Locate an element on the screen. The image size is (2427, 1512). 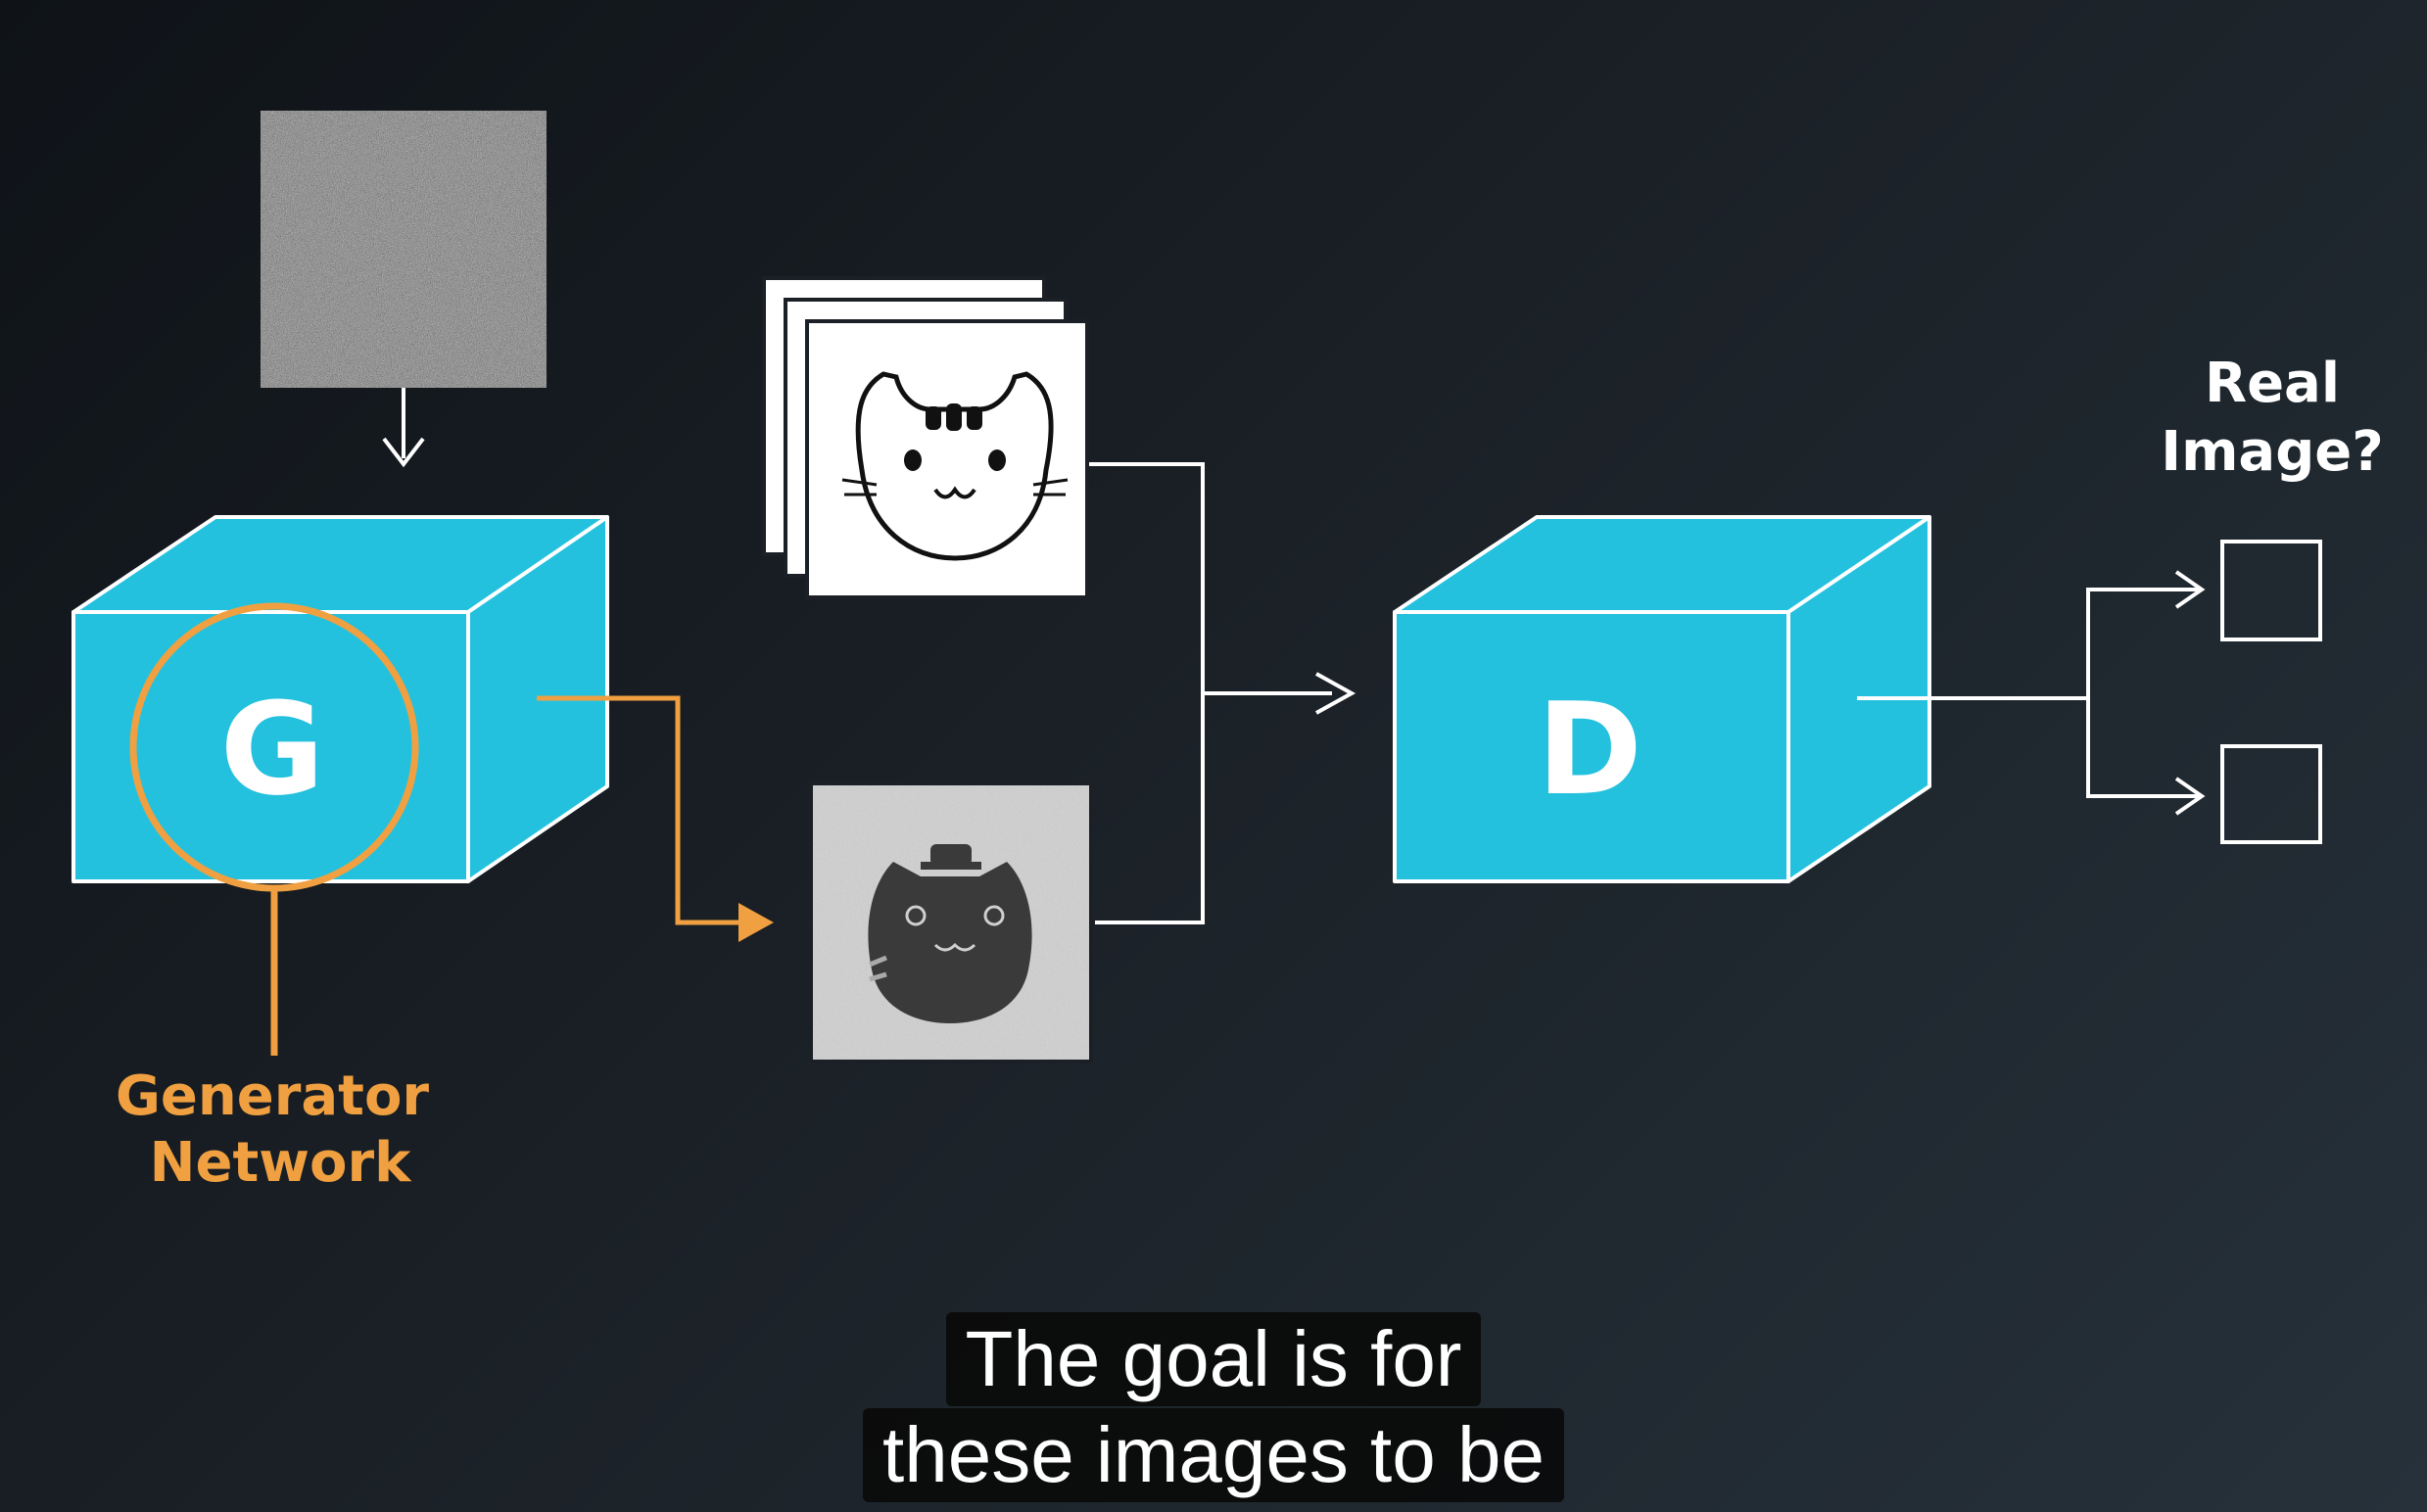
generated-cat-icon is located at coordinates (951, 922).